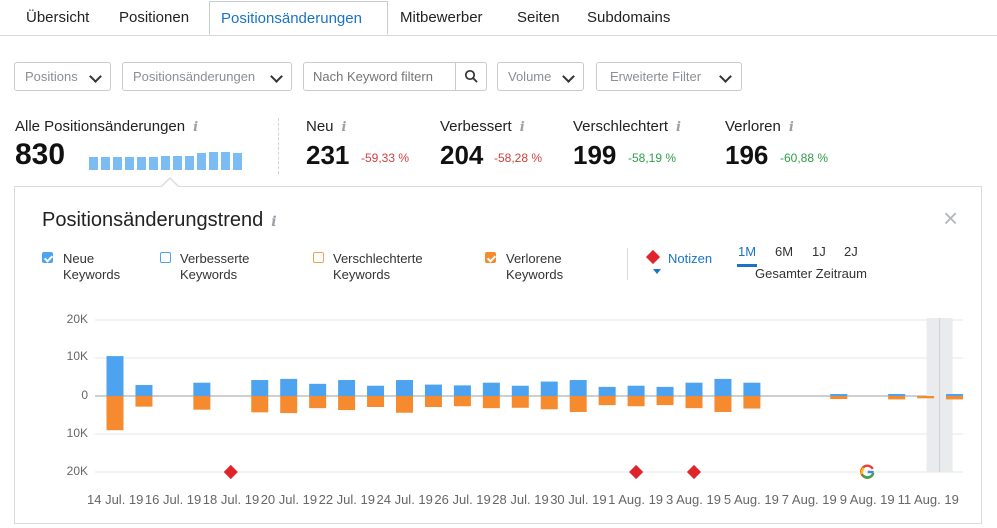 The image size is (997, 528). What do you see at coordinates (404, 499) in the screenshot?
I see `x-tick-label: 24 Jul. 19` at bounding box center [404, 499].